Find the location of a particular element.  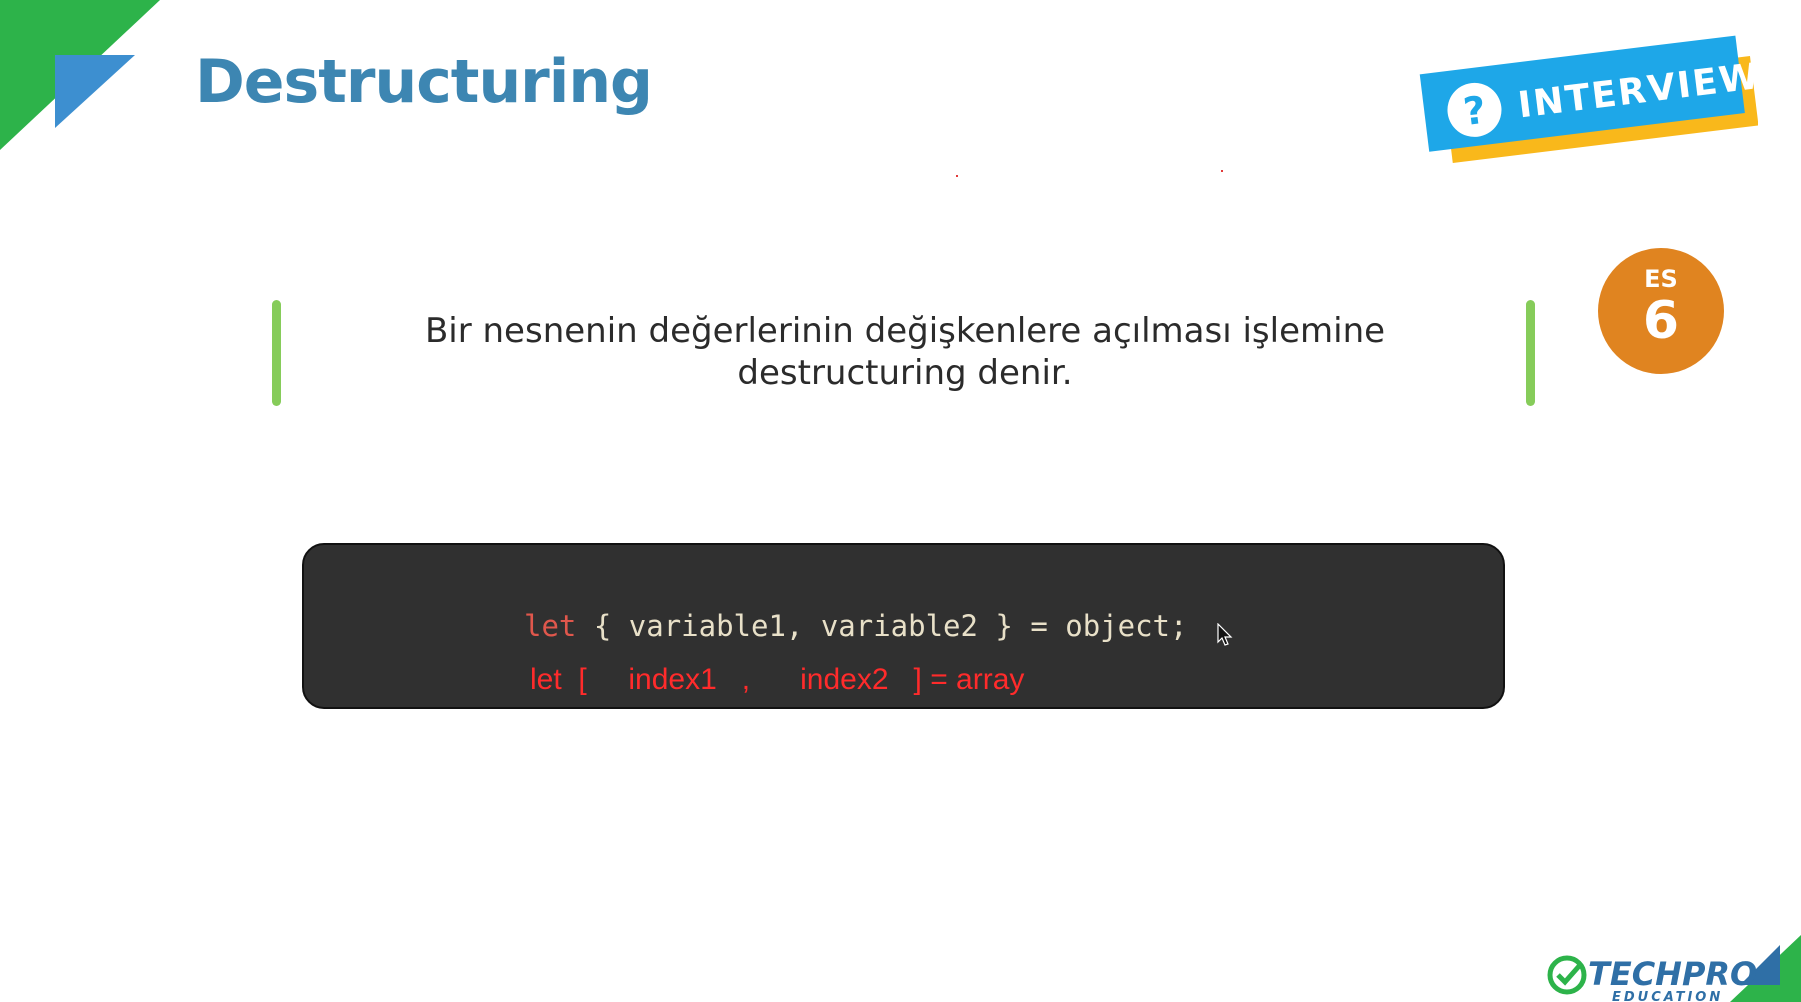

techpro-logo: TECHPRO EDUCATION is located at coordinates (1674, 968).